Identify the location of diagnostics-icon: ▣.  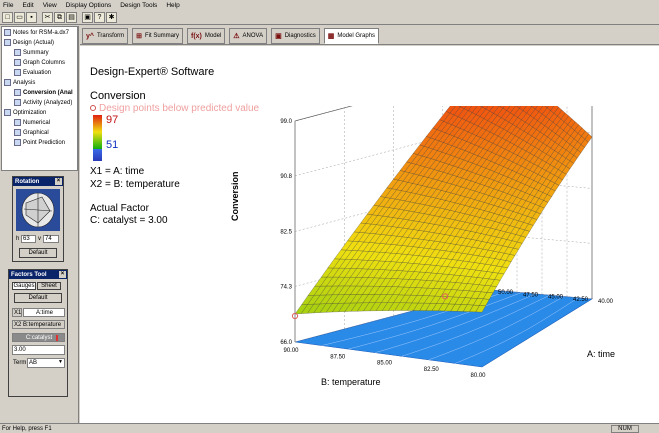
(278, 36).